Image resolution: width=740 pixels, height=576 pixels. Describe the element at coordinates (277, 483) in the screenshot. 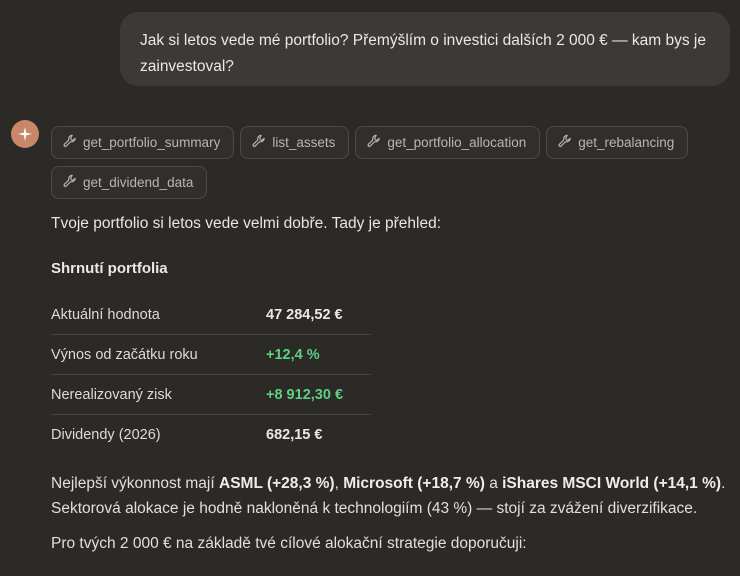

I see `top-asset-asml: ASML (+28,3 %)` at that location.